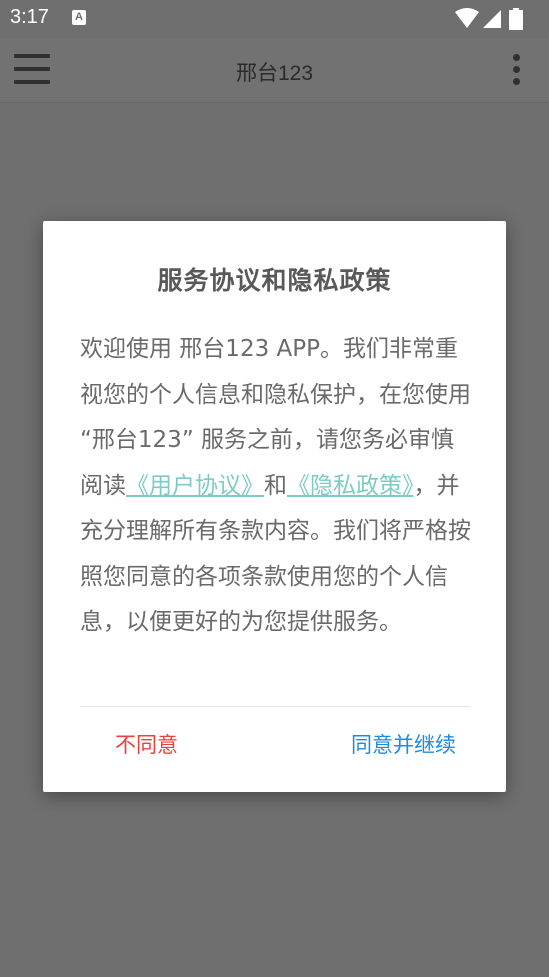 This screenshot has height=977, width=549. I want to click on dialog-body-text-2: 和, so click(275, 485).